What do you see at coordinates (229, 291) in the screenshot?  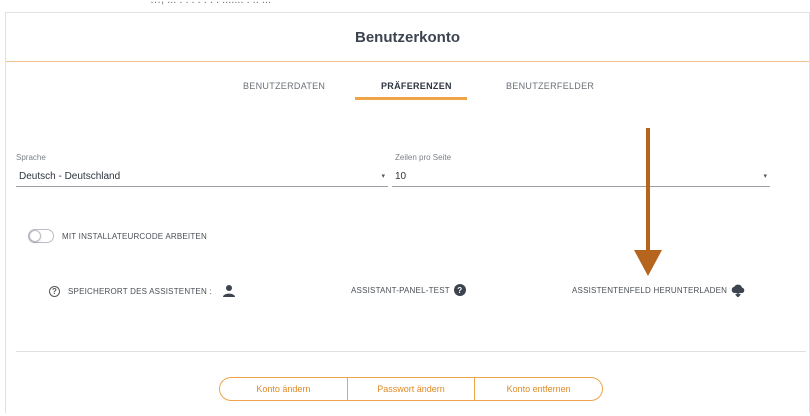 I see `user-icon` at bounding box center [229, 291].